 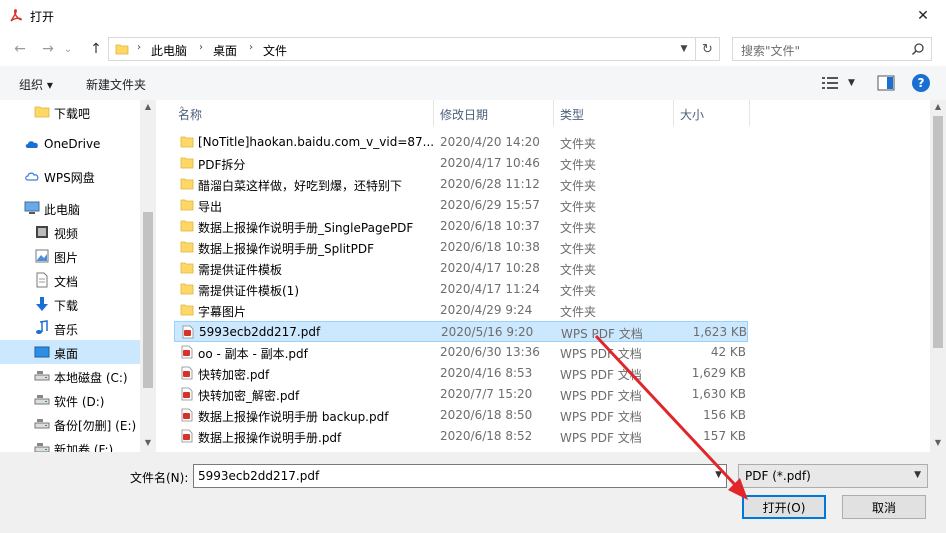 What do you see at coordinates (210, 207) in the screenshot?
I see `file-name: 导出` at bounding box center [210, 207].